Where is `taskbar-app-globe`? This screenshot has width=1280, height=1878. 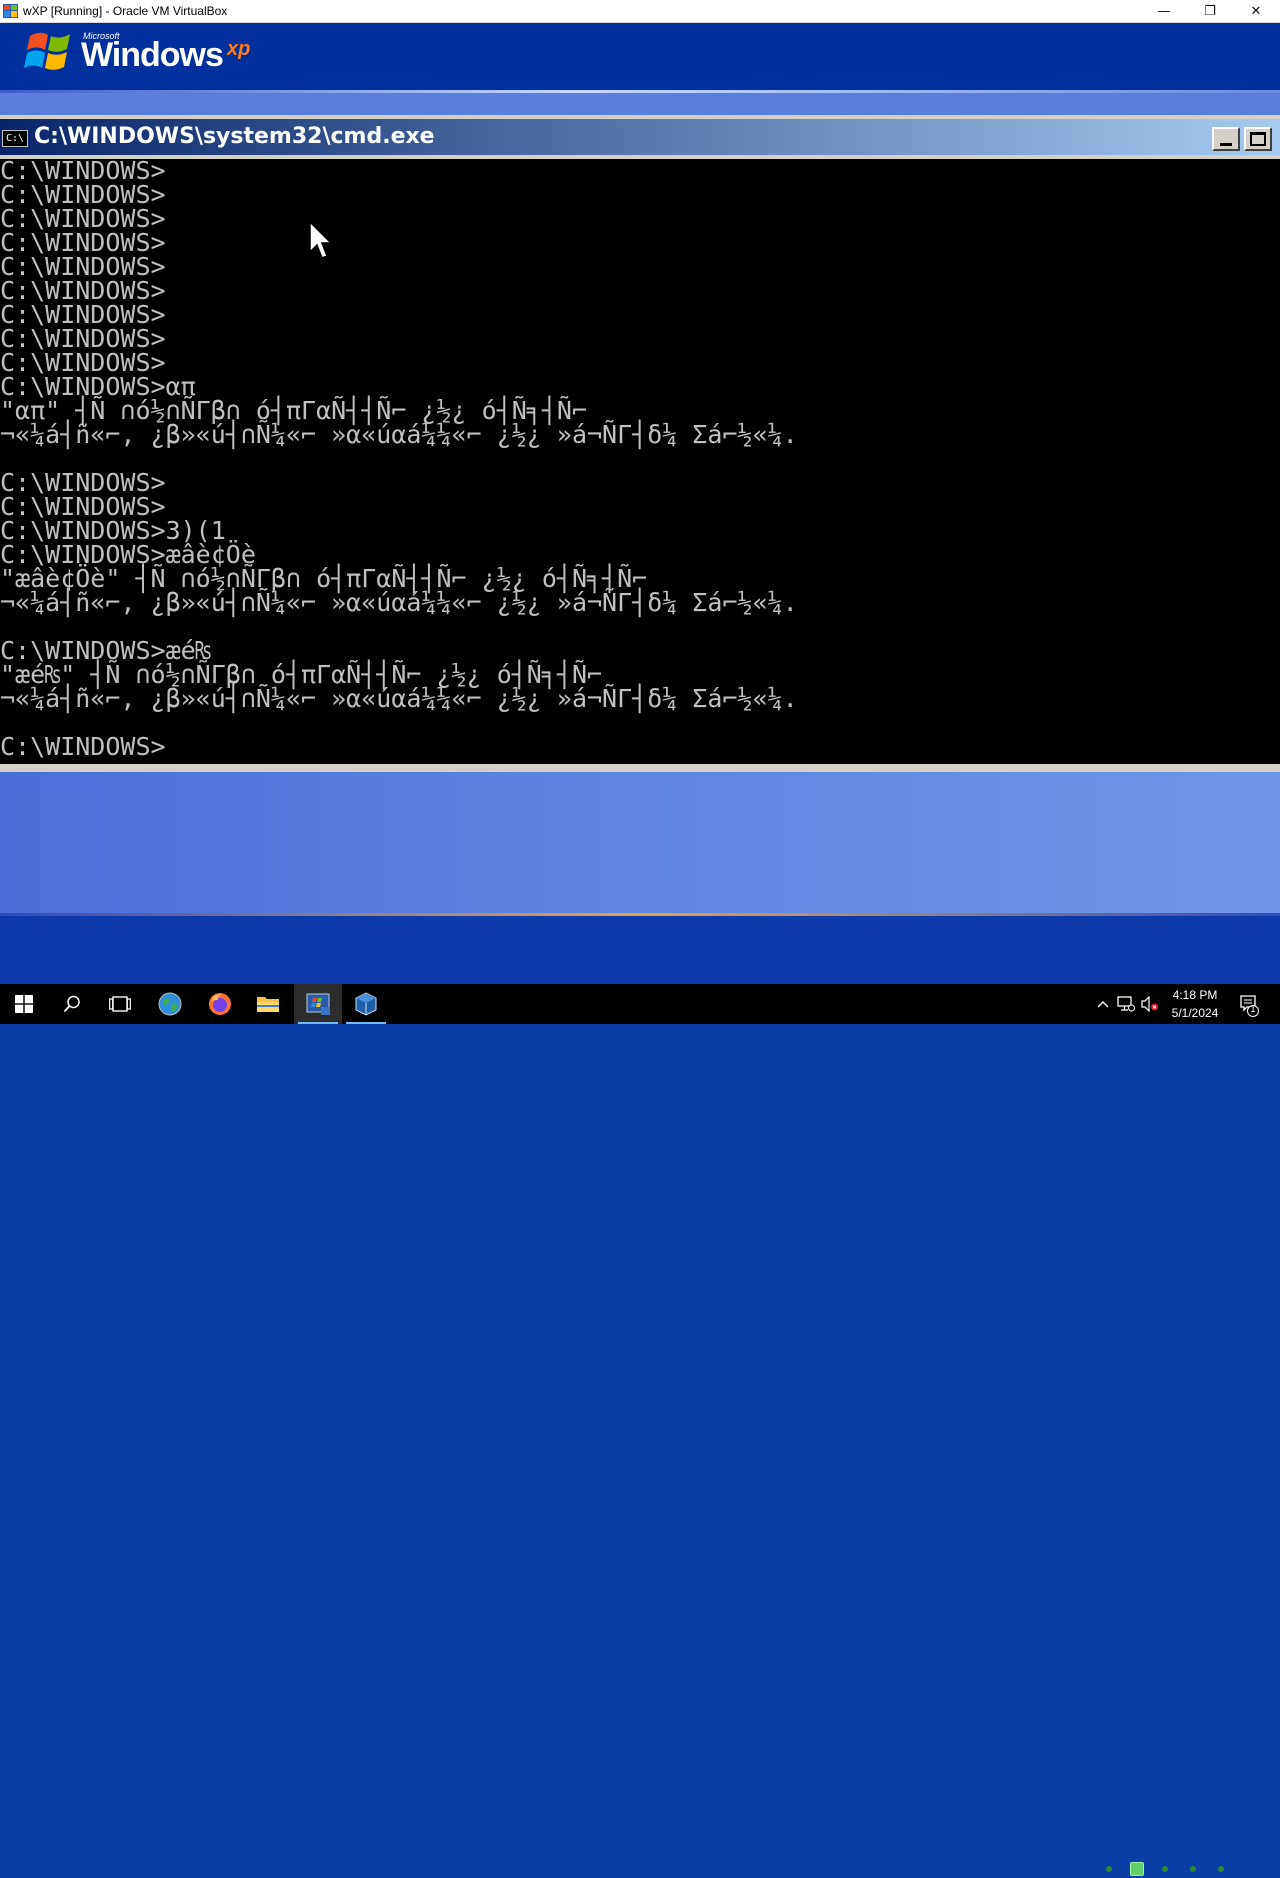
taskbar-app-globe is located at coordinates (170, 1004).